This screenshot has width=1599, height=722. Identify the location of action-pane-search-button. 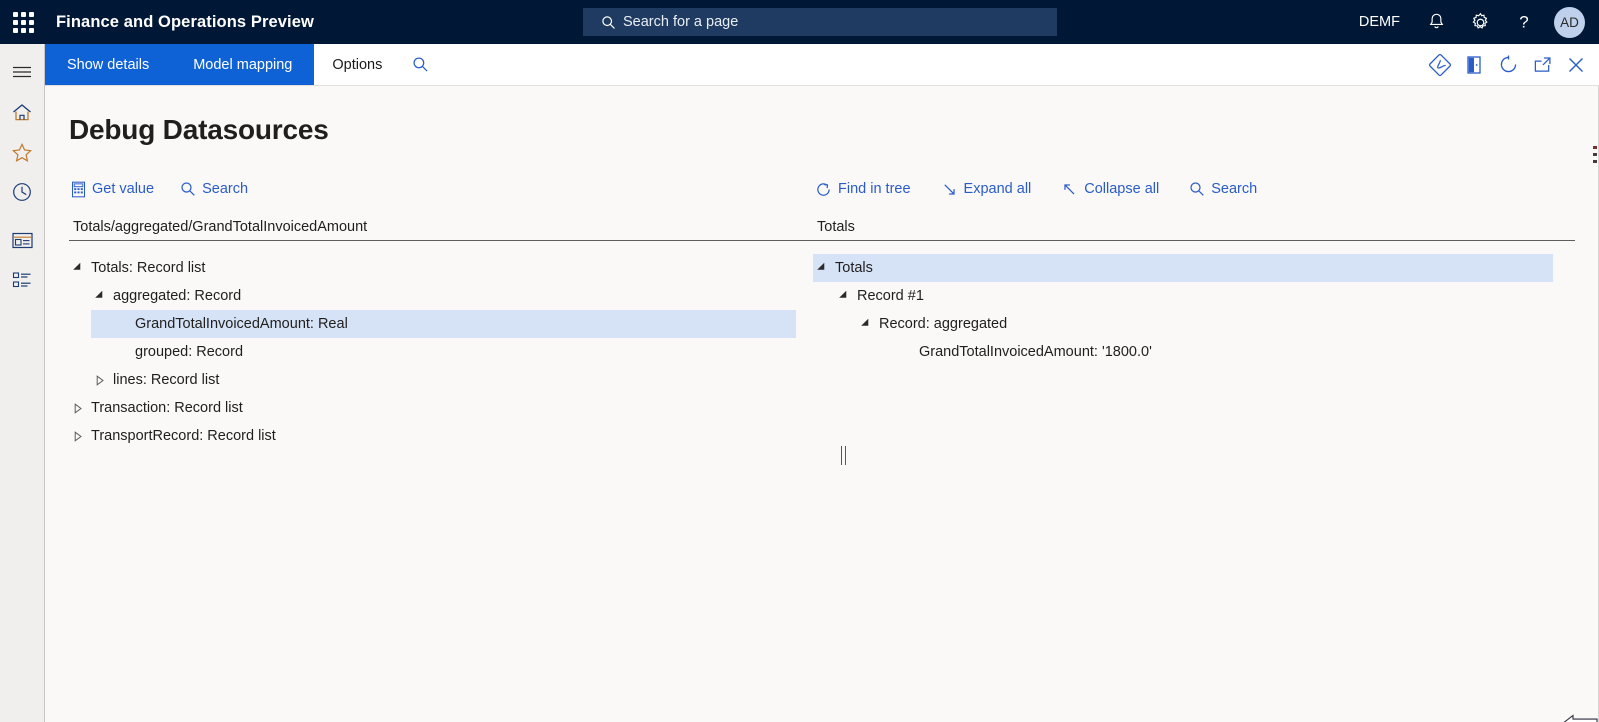
(420, 64).